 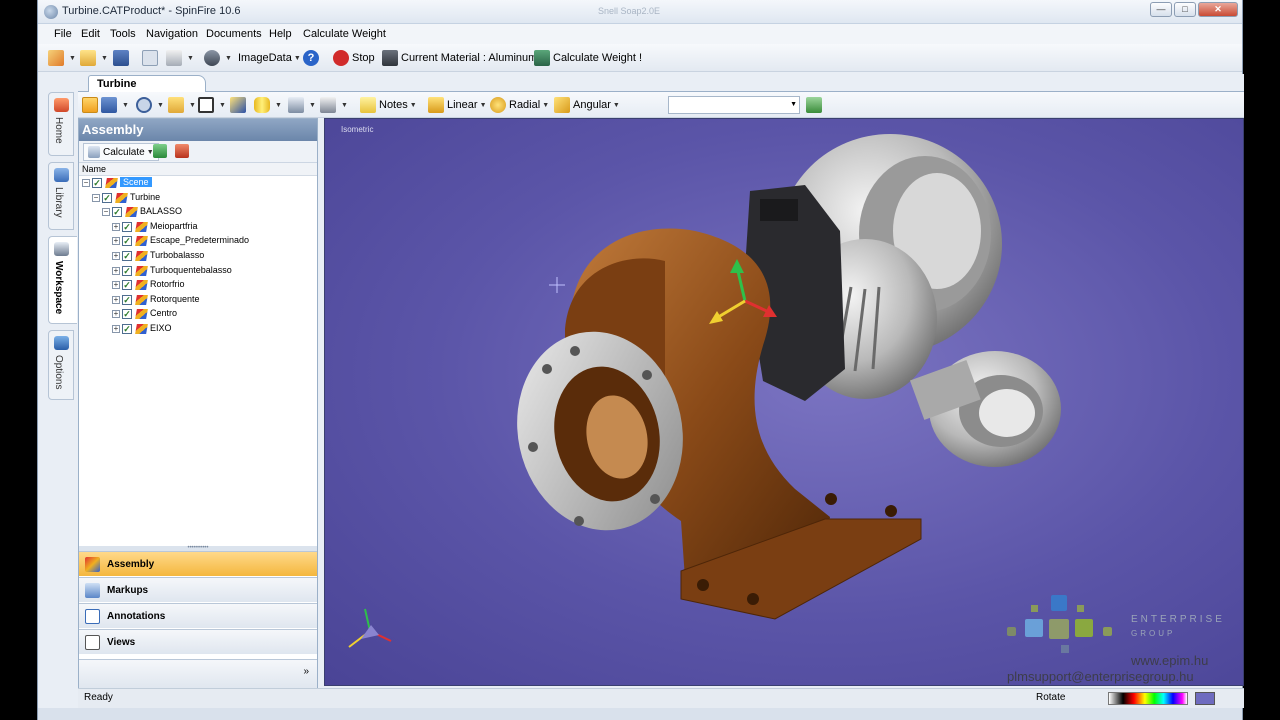 I want to click on angular-measure-button: Angular ▼, so click(x=587, y=105).